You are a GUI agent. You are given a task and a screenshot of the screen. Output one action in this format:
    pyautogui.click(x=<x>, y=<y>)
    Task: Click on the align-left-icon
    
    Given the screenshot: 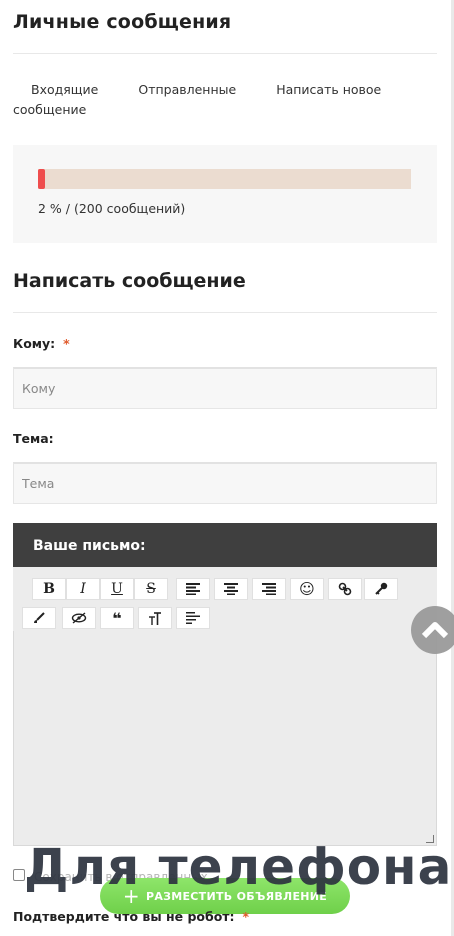 What is the action you would take?
    pyautogui.click(x=193, y=589)
    